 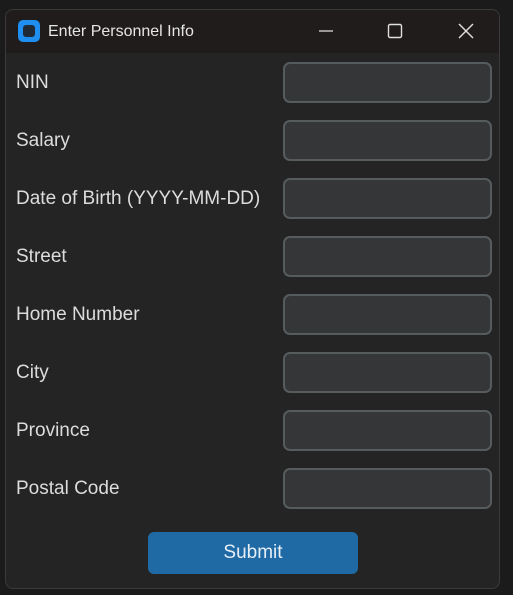 I want to click on close-icon, so click(x=466, y=31).